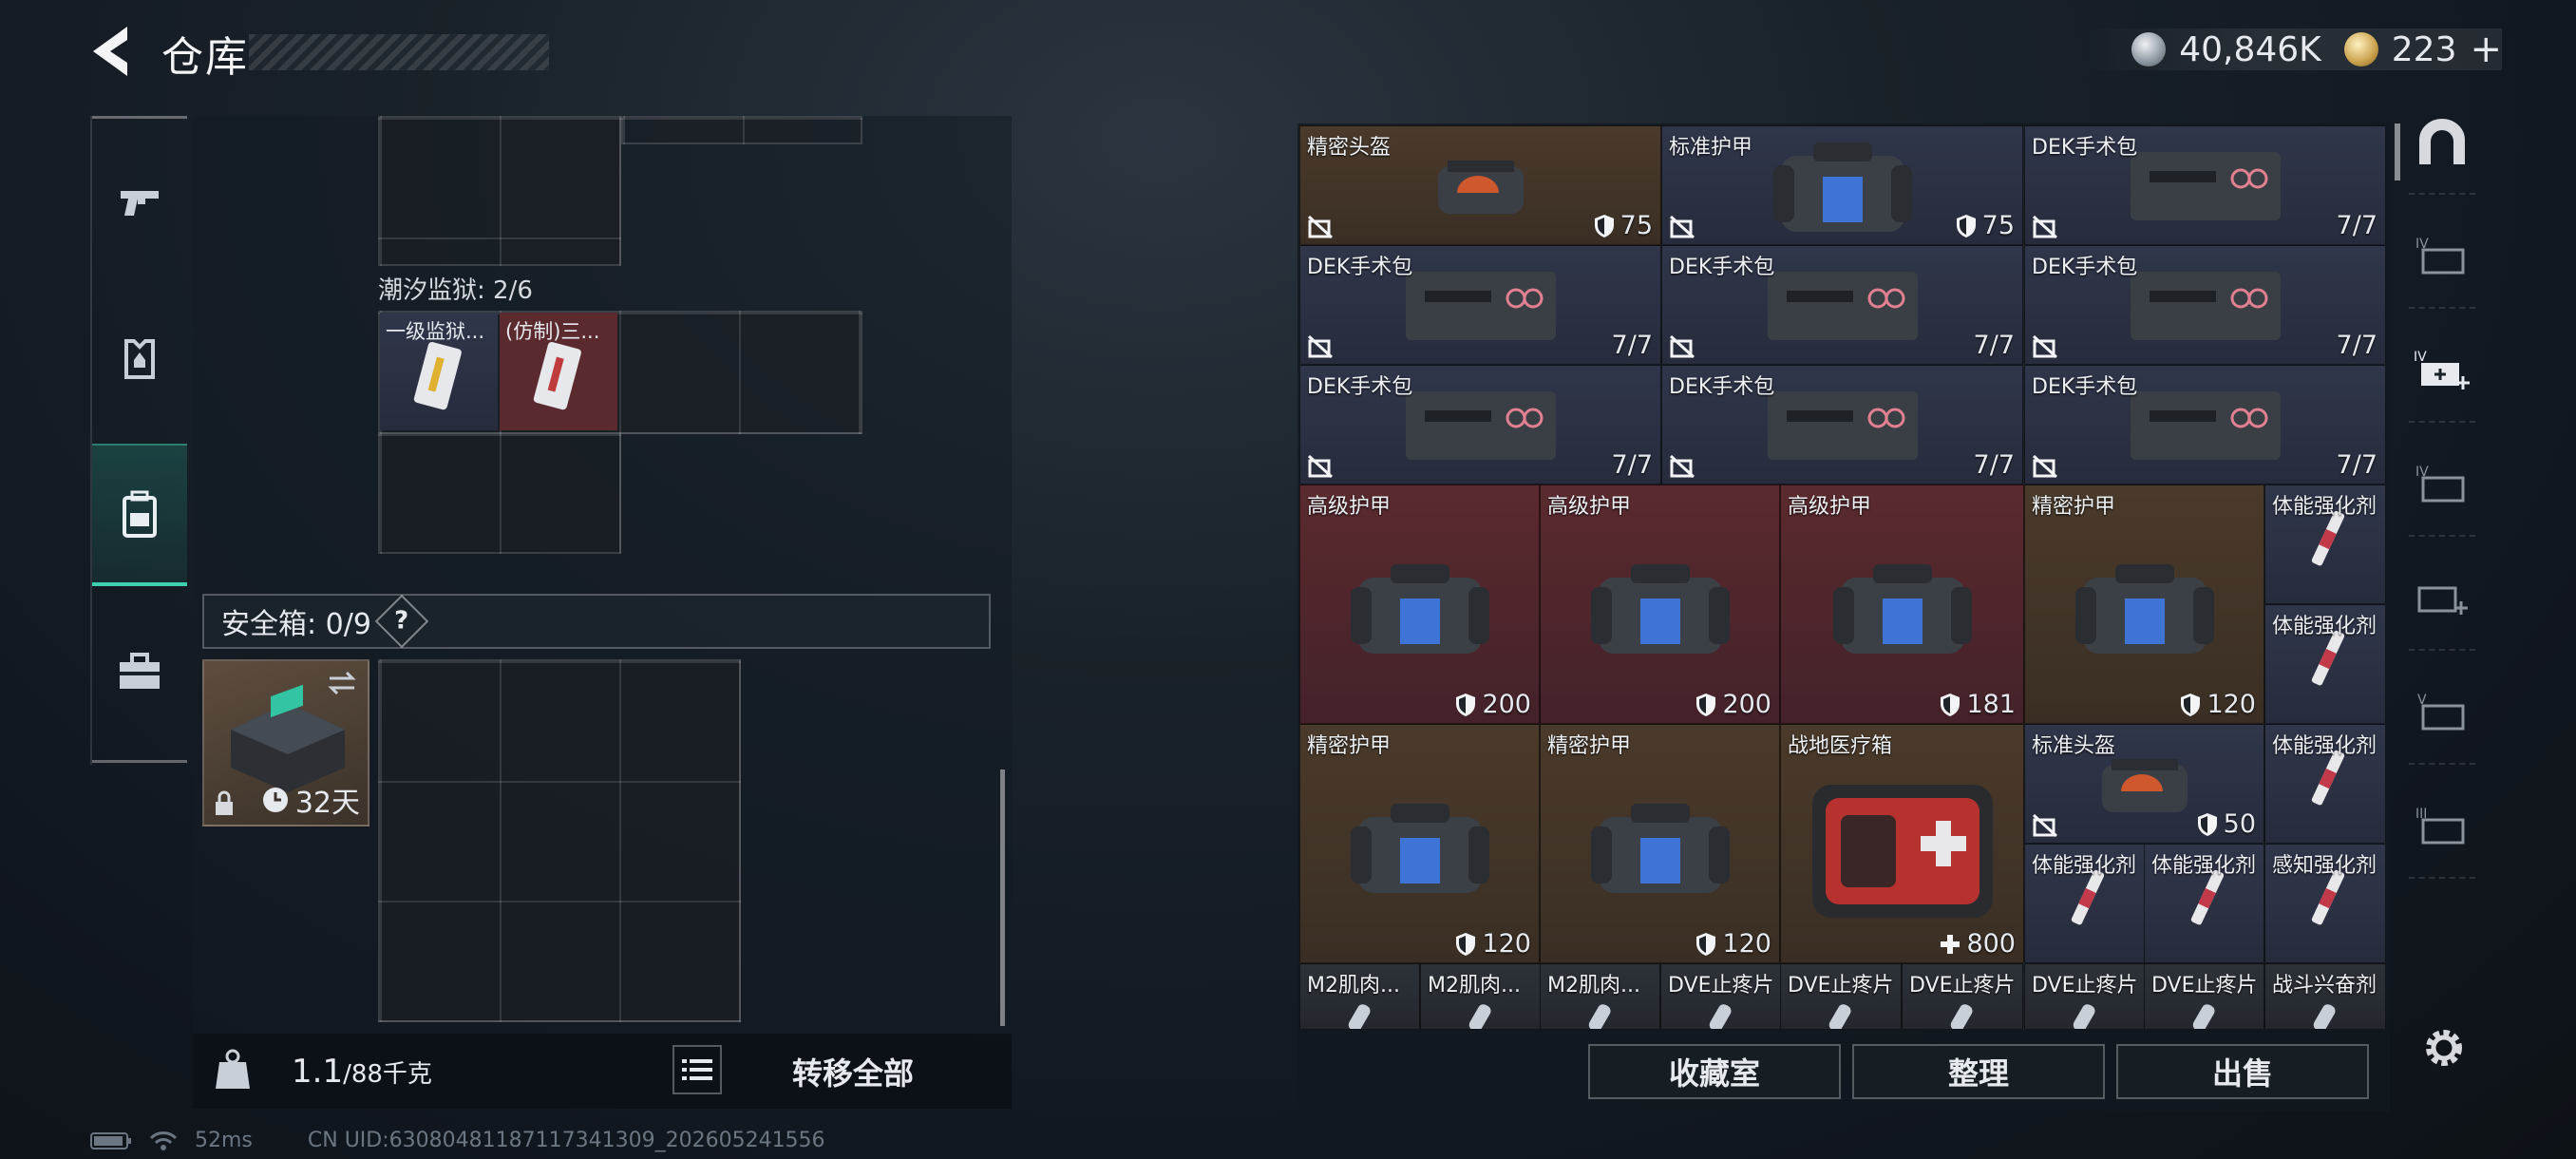 The width and height of the screenshot is (2576, 1159). Describe the element at coordinates (2324, 986) in the screenshot. I see `item-name: 战斗兴奋剂` at that location.